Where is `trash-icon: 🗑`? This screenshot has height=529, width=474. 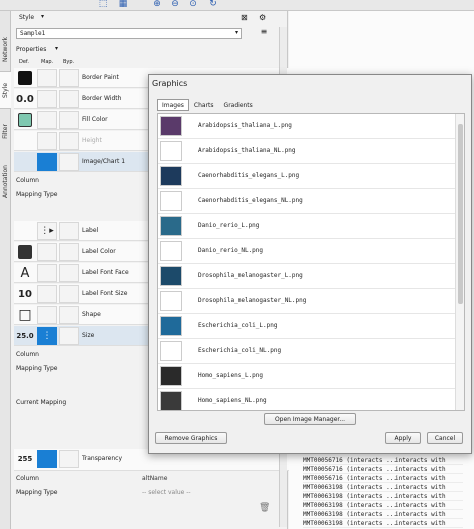
trash-icon: 🗑 is located at coordinates (264, 508).